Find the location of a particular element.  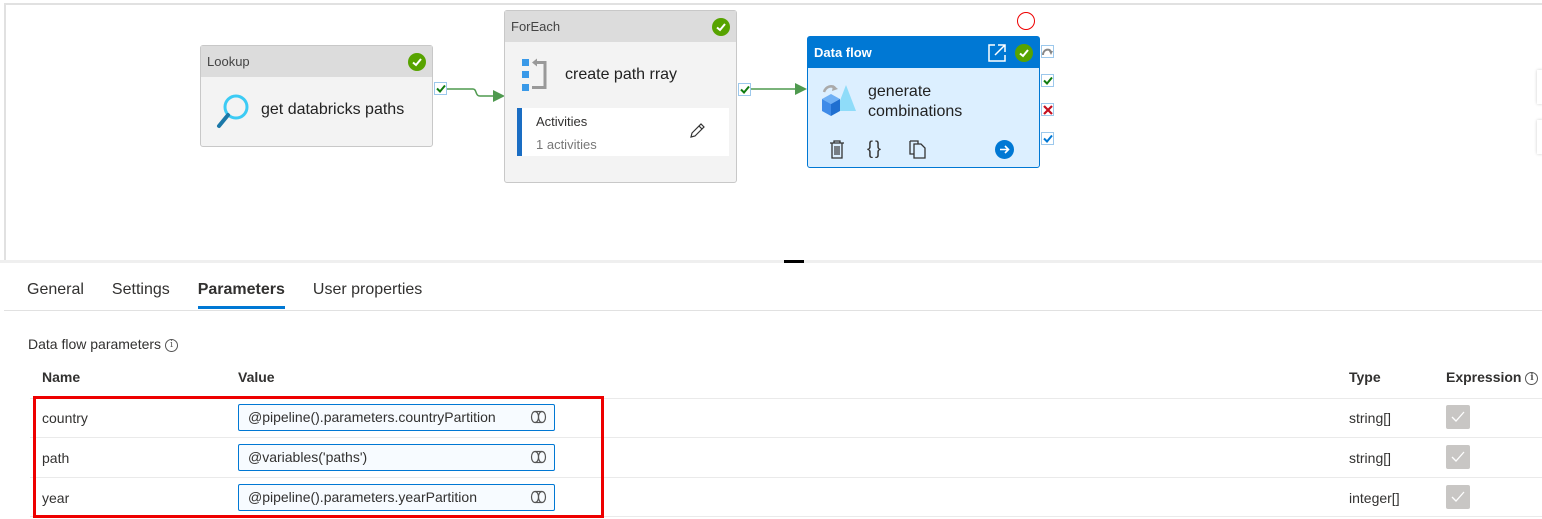

dataflow-icon is located at coordinates (839, 100).